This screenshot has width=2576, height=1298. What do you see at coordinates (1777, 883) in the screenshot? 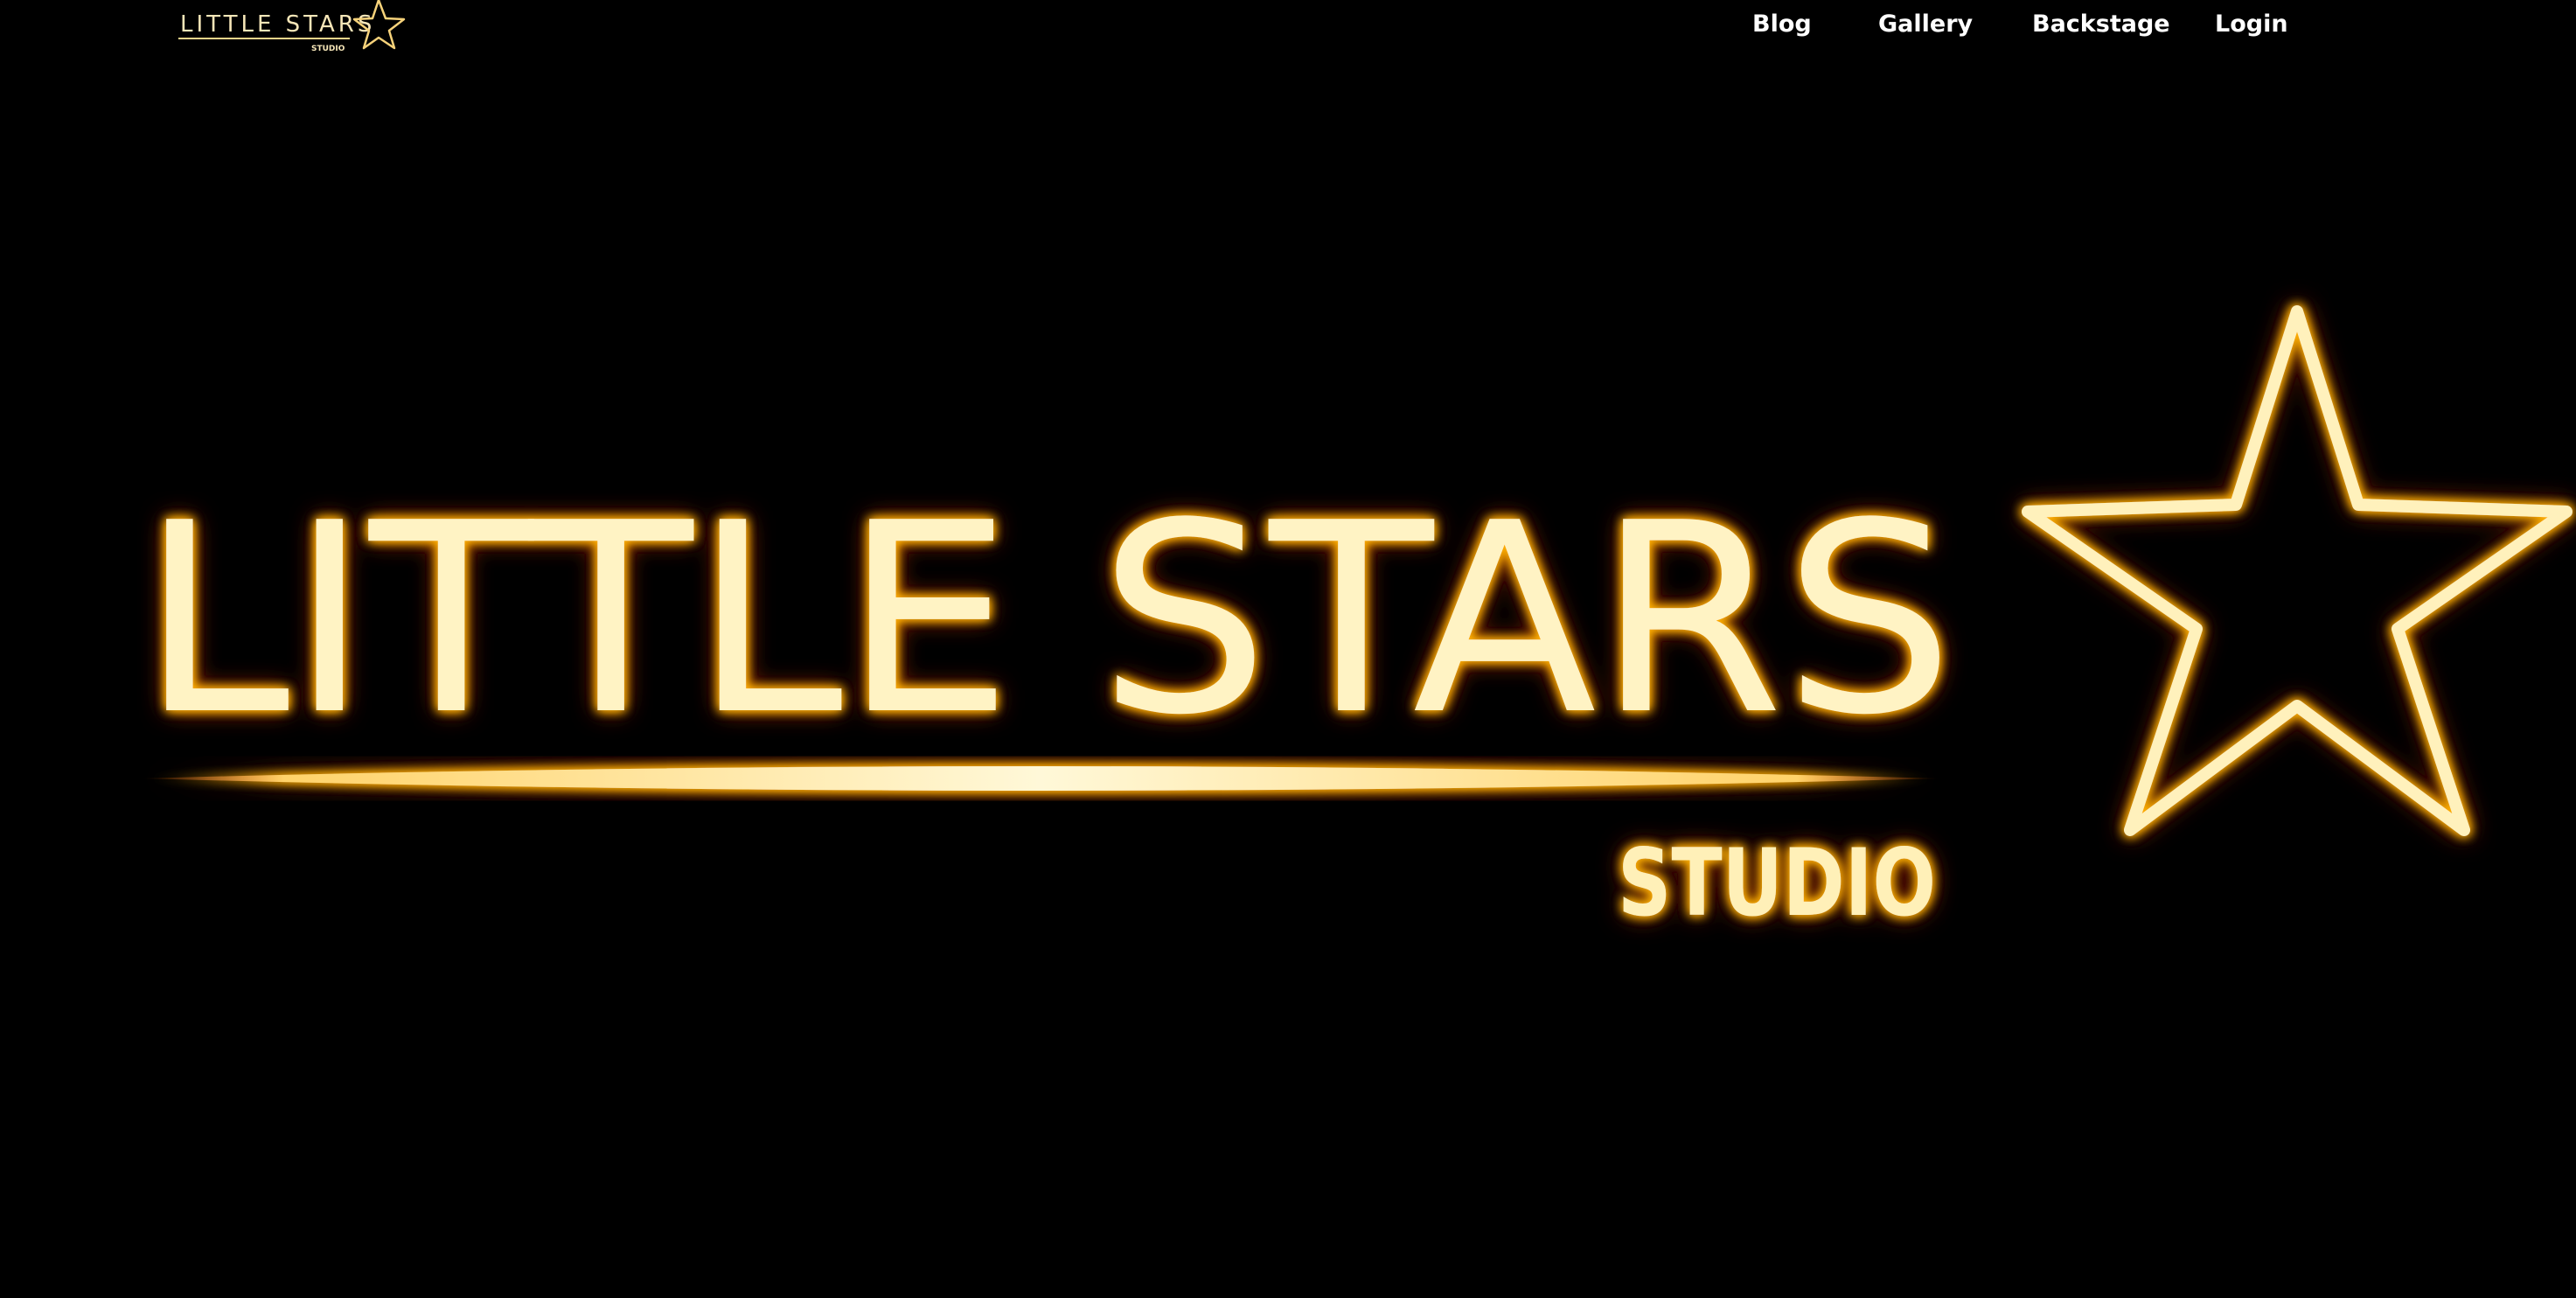
I see `hero-logo-subtitle: STUDIO` at bounding box center [1777, 883].